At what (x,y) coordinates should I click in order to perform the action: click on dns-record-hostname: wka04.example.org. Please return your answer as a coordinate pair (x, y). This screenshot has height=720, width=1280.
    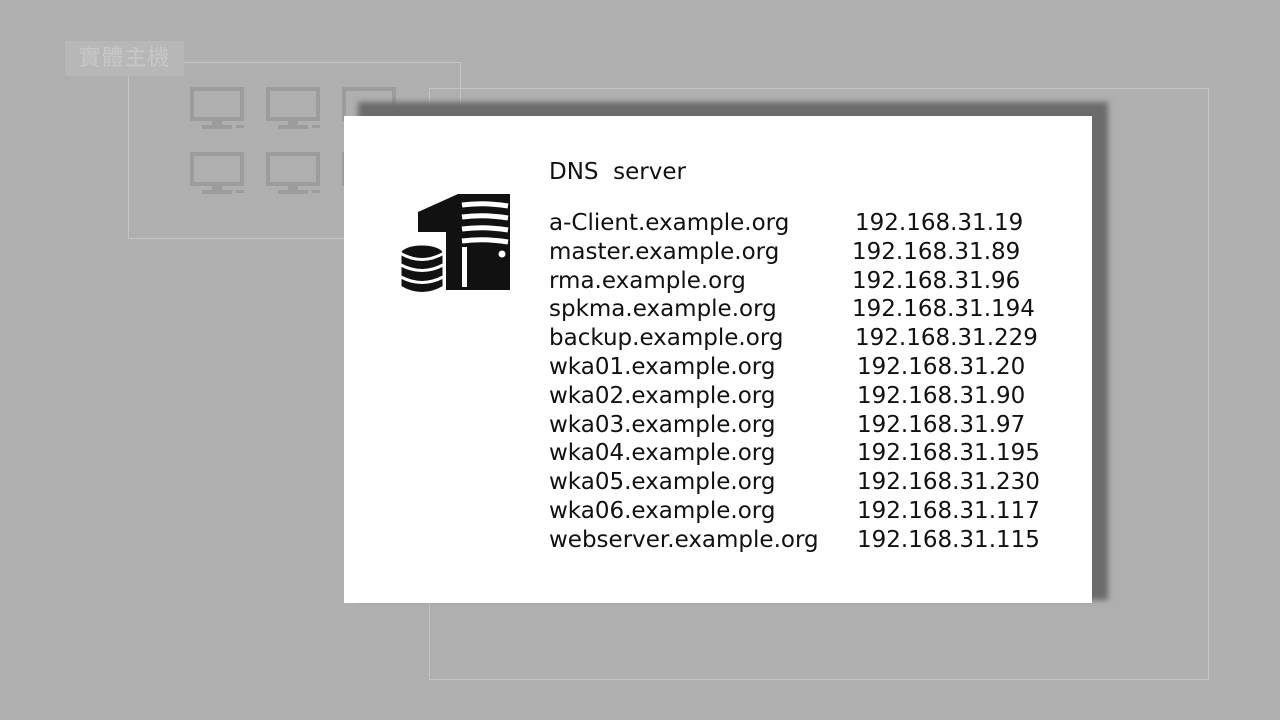
    Looking at the image, I should click on (662, 453).